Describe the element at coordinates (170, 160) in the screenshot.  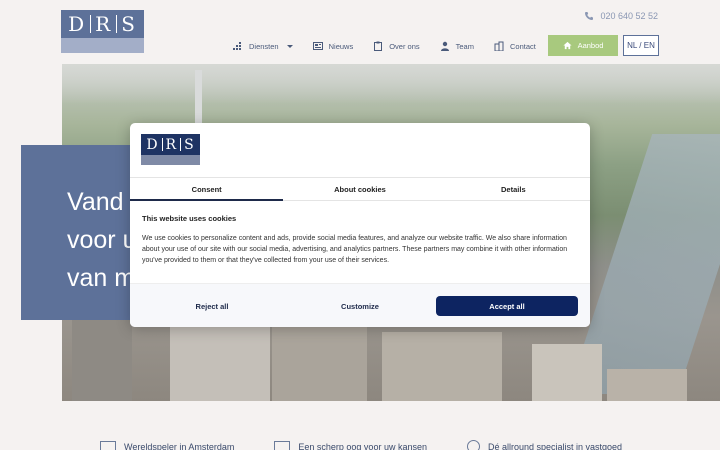
I see `logo-underbar` at that location.